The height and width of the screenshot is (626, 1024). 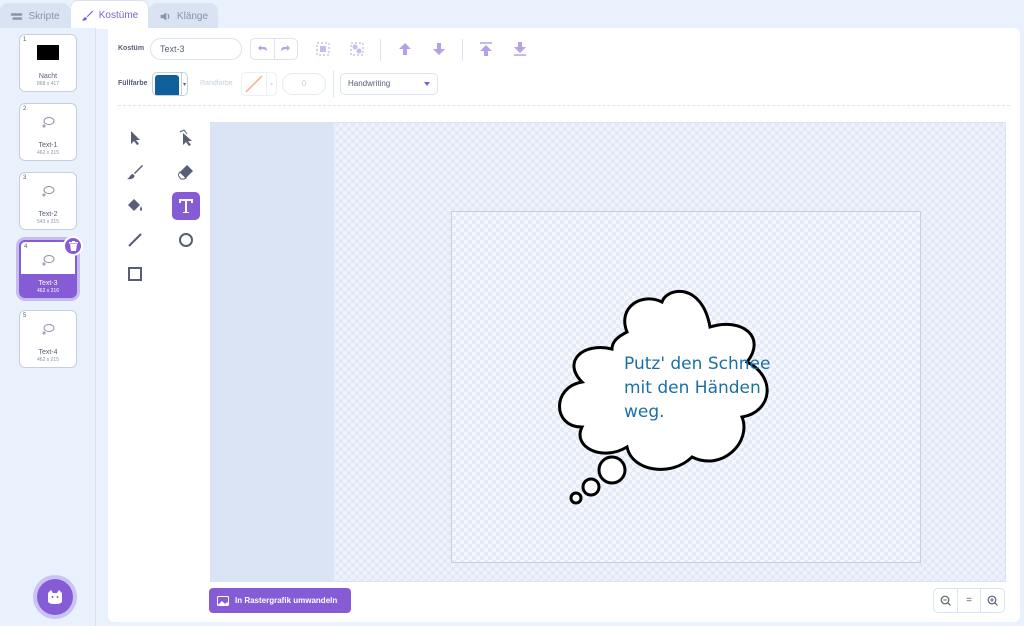 I want to click on tab-sounds-label: Klänge, so click(x=192, y=16).